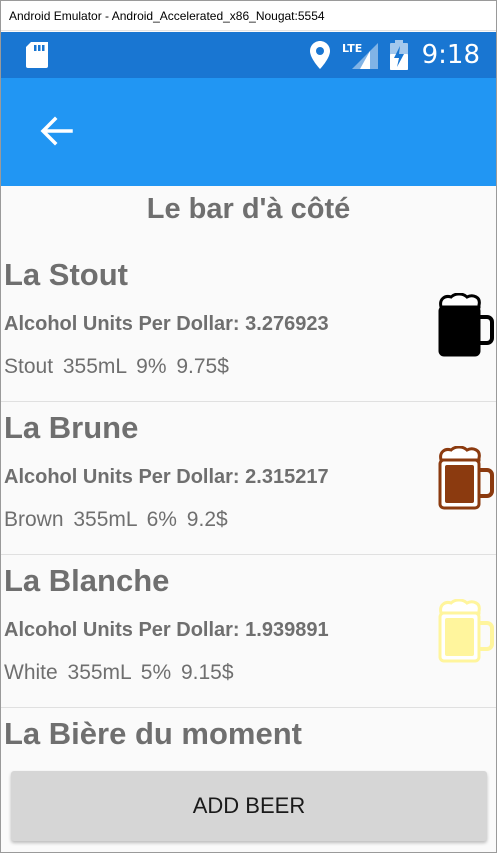 This screenshot has width=497, height=853. What do you see at coordinates (71, 427) in the screenshot?
I see `beer-name: La Brune` at bounding box center [71, 427].